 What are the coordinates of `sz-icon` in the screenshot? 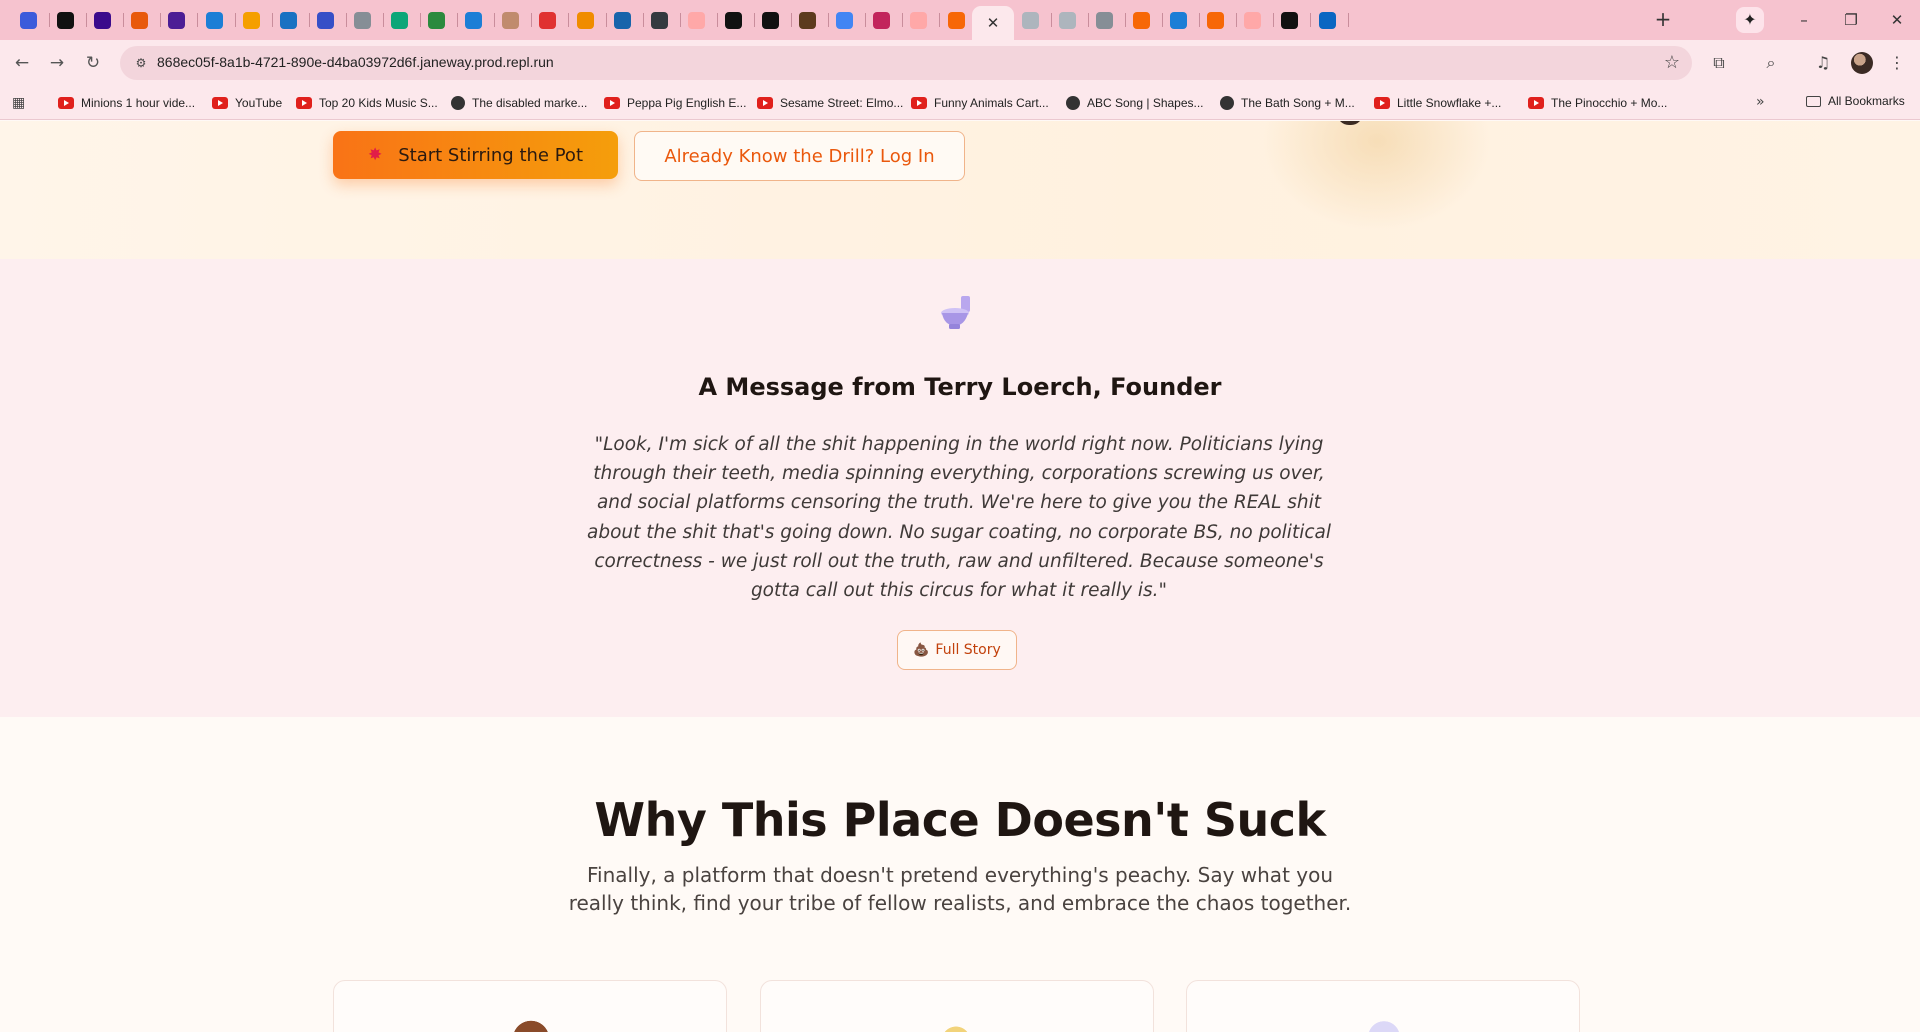 It's located at (1215, 20).